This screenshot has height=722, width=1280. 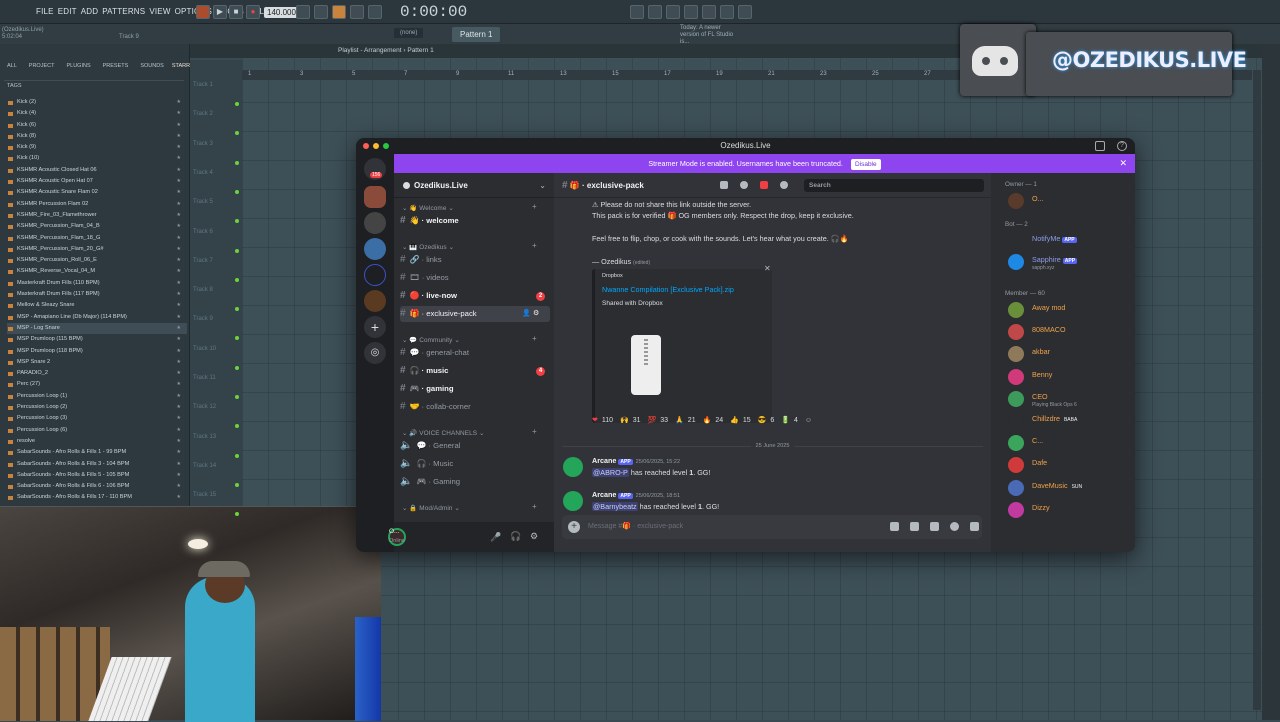 I want to click on browser-item: Percussion Loop (1), so click(x=97, y=396).